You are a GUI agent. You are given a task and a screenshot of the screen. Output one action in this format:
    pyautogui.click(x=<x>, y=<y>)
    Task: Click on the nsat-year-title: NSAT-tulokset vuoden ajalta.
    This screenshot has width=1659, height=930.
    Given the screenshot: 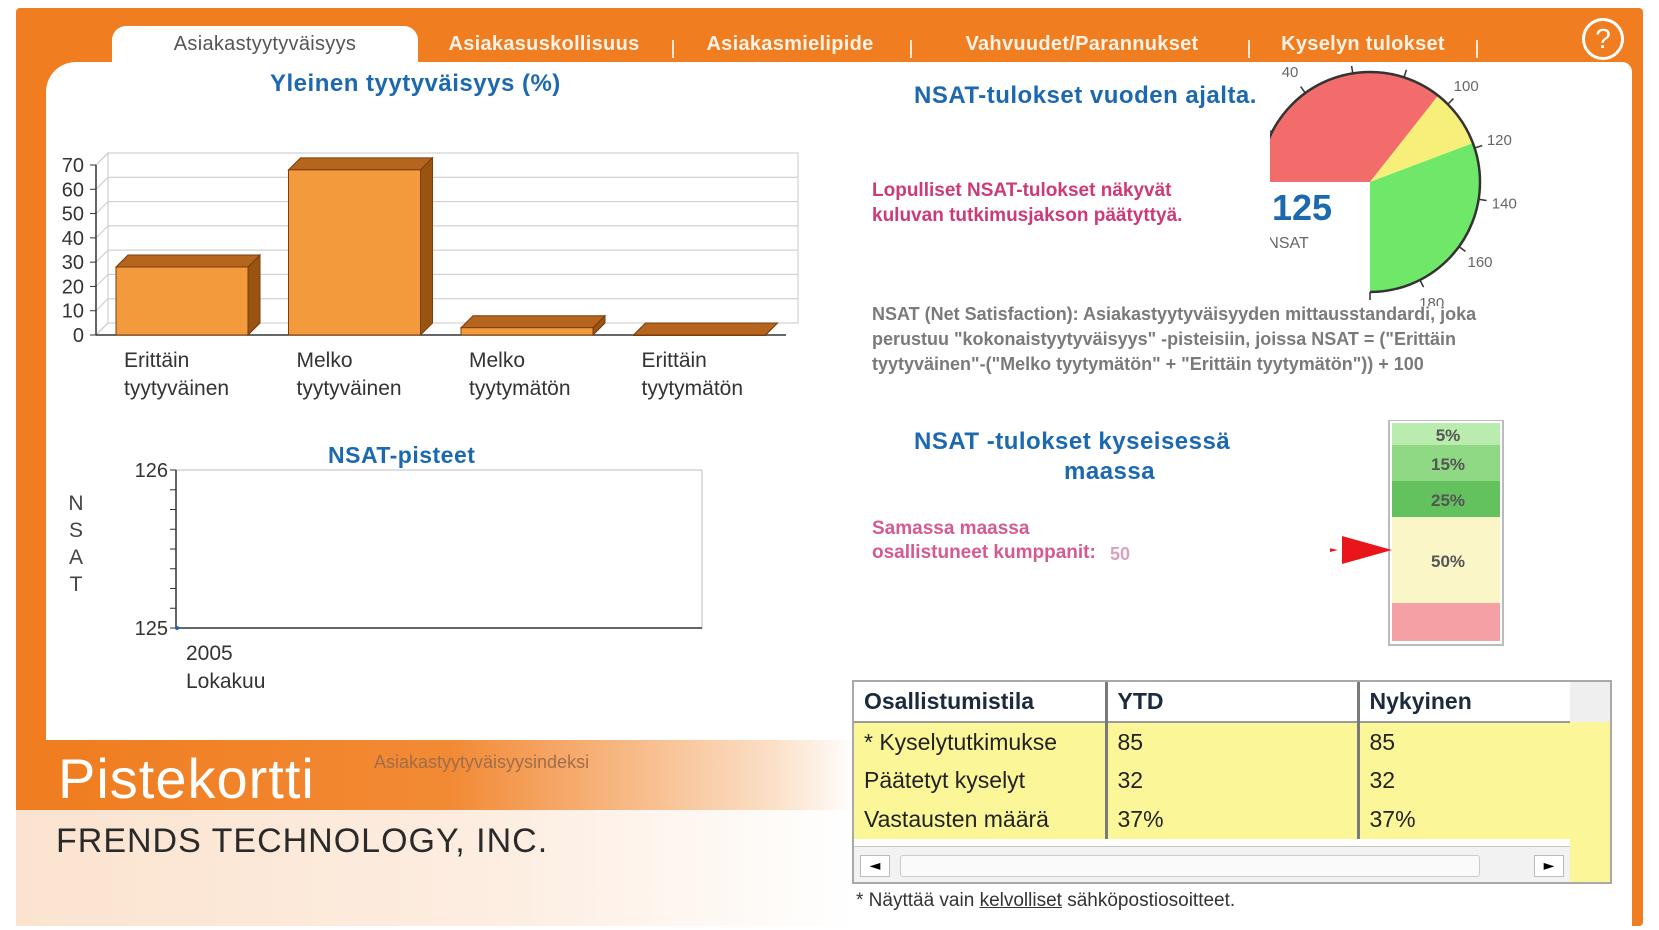 What is the action you would take?
    pyautogui.click(x=1085, y=95)
    